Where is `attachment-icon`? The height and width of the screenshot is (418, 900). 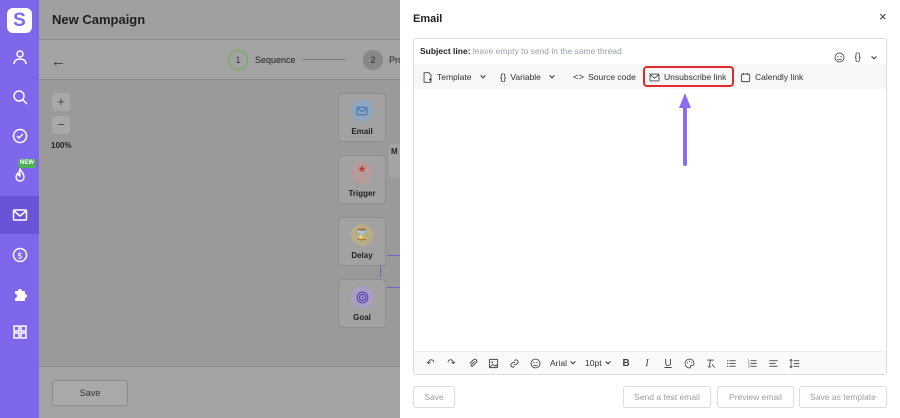
attachment-icon is located at coordinates (472, 363).